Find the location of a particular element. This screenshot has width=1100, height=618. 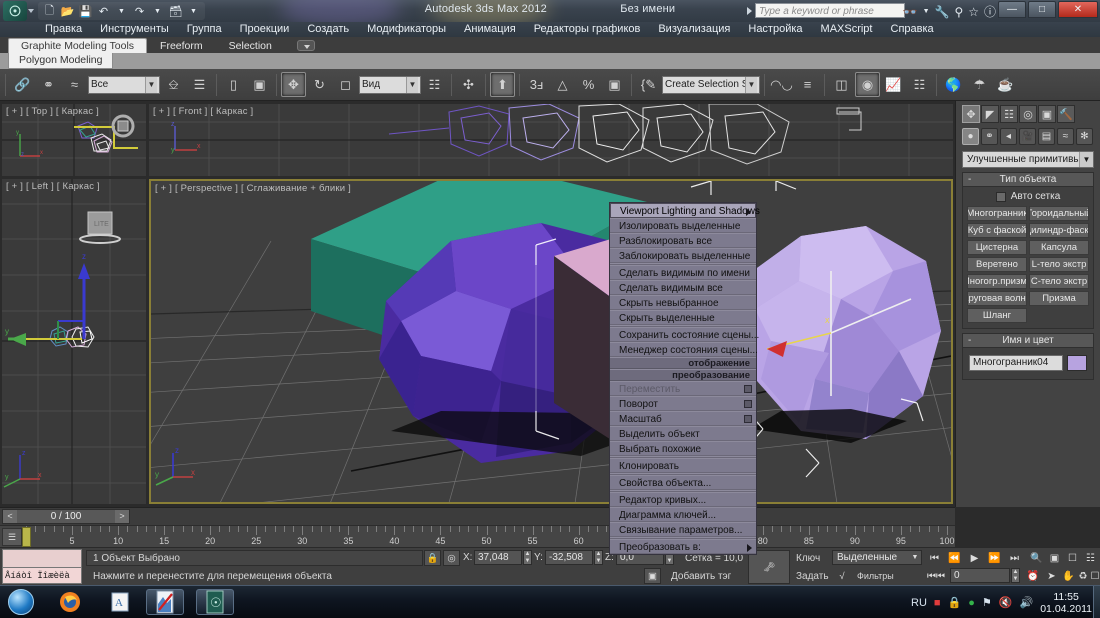

windows-start-orb is located at coordinates (21, 602).